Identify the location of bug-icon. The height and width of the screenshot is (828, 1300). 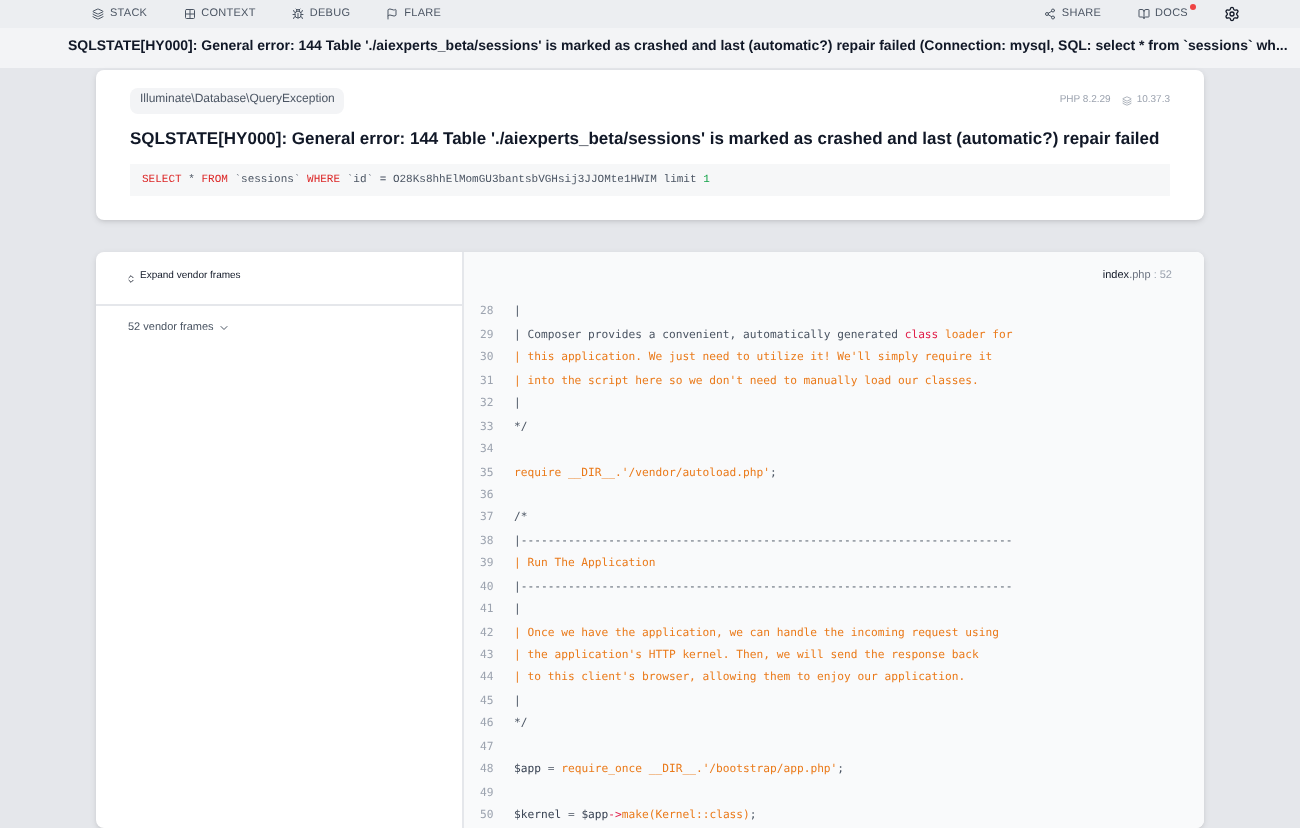
(297, 14).